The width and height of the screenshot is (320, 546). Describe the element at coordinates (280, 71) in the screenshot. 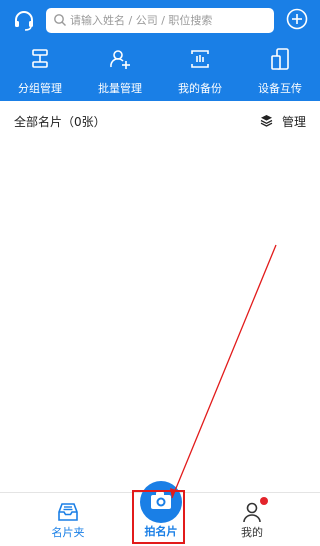

I see `action-device-transfer: 设备互传` at that location.